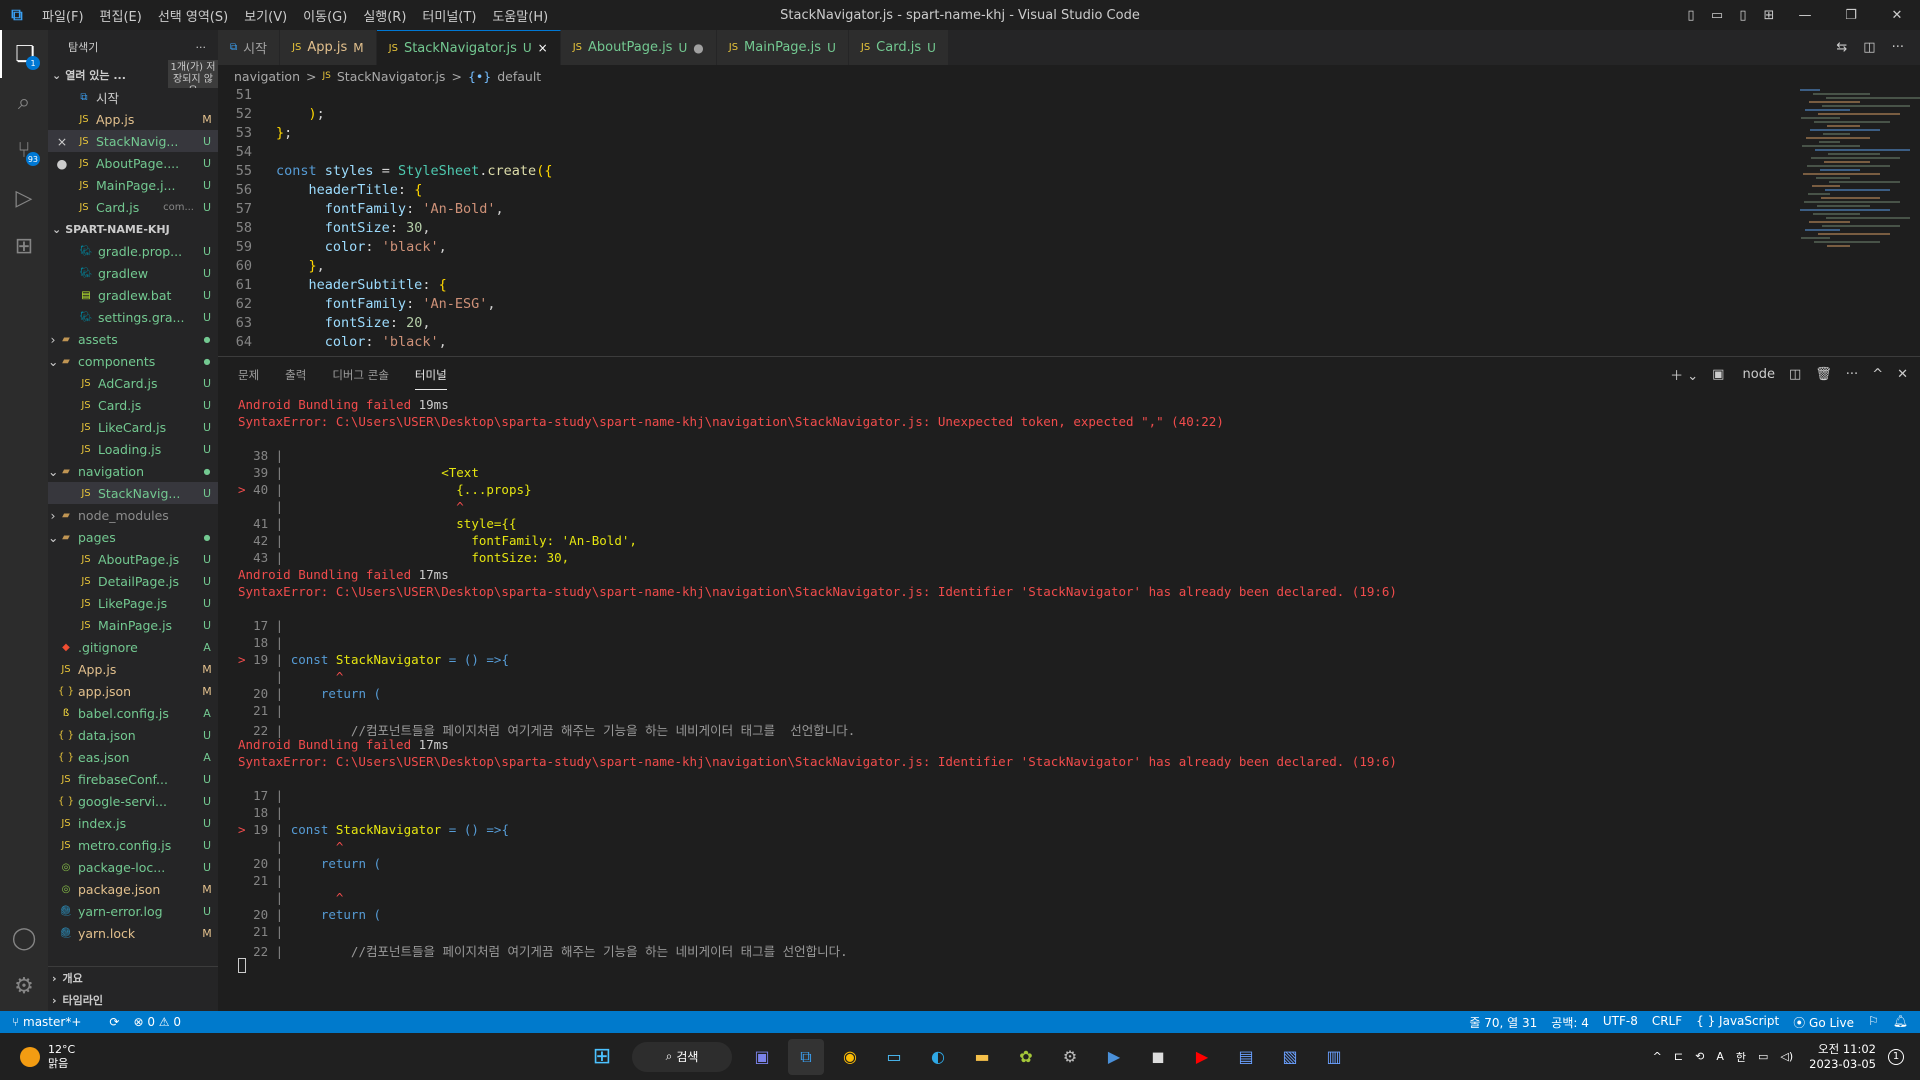  What do you see at coordinates (133, 317) in the screenshot?
I see `file-item: 🐘︎ settings.gra... U` at bounding box center [133, 317].